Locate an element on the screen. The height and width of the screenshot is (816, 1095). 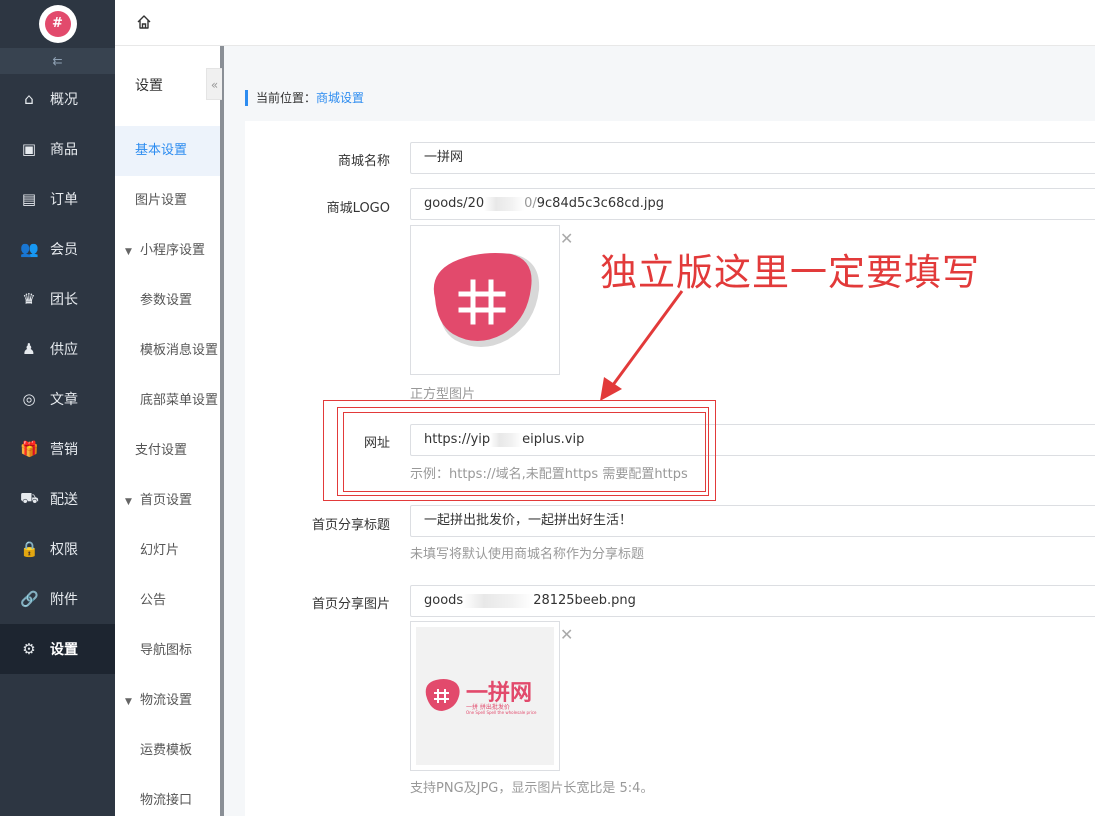
sidebar-item-0: ⌂ 概况 is located at coordinates (57, 99).